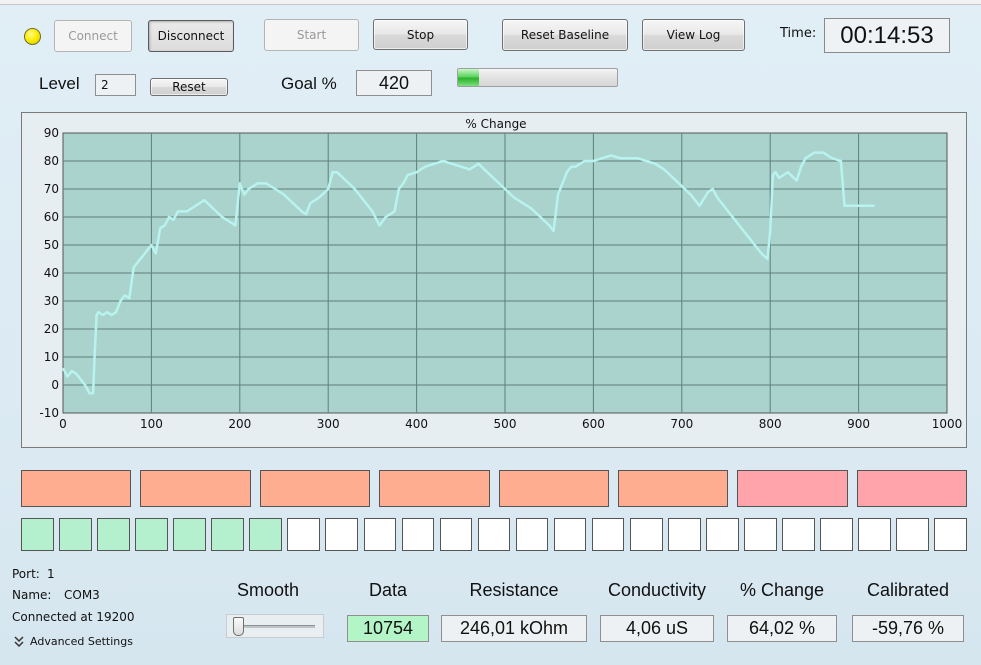  I want to click on device-name-value: COM3, so click(82, 595).